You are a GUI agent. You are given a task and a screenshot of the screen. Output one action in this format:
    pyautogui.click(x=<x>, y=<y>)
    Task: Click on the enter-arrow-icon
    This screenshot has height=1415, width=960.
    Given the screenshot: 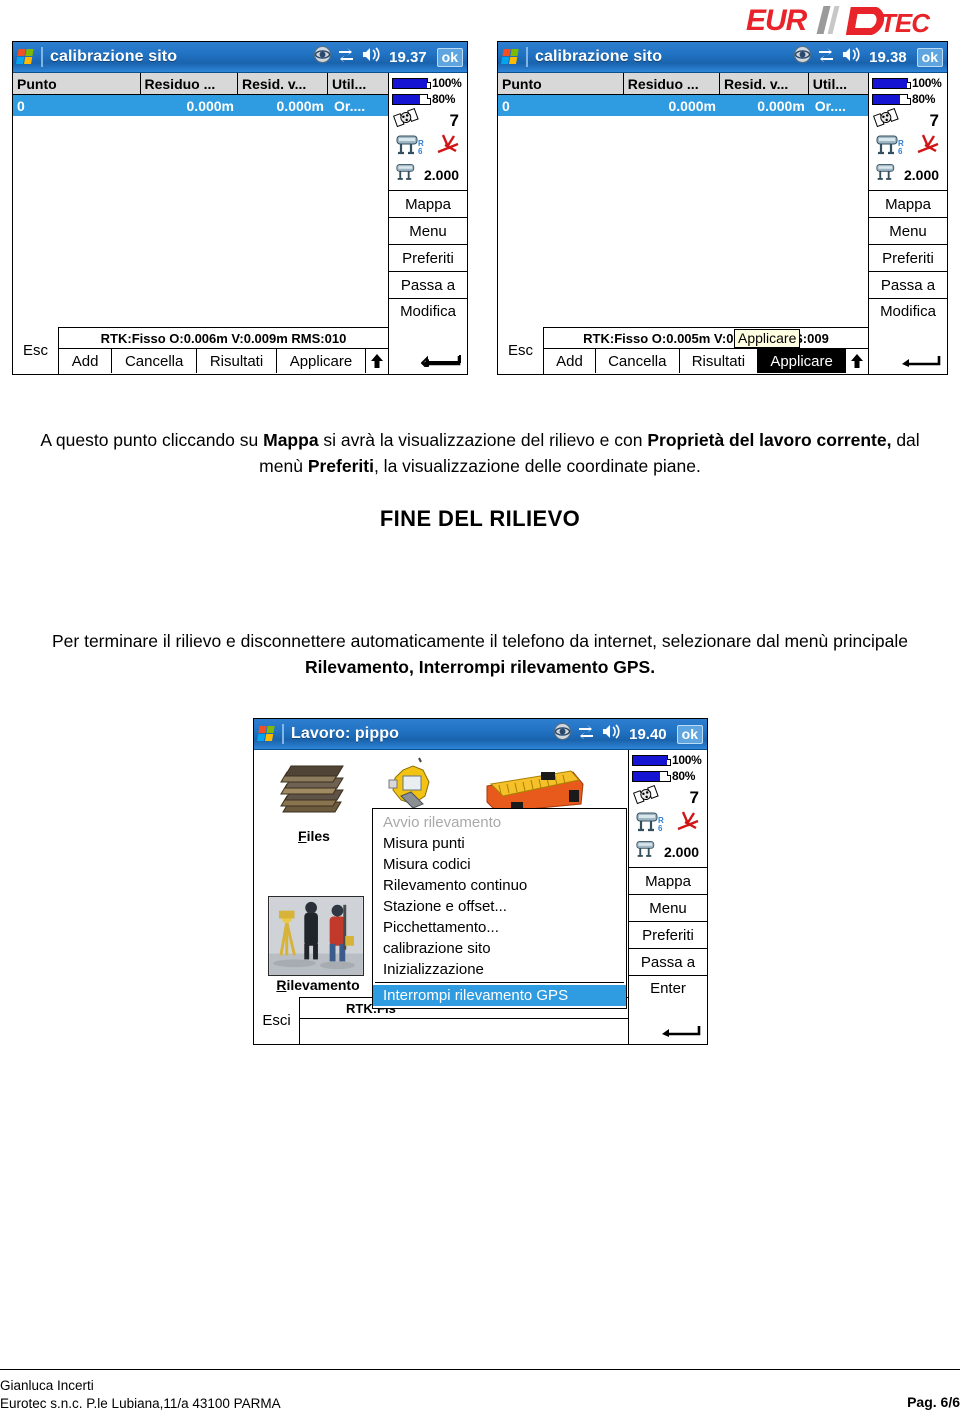 What is the action you would take?
    pyautogui.click(x=921, y=362)
    